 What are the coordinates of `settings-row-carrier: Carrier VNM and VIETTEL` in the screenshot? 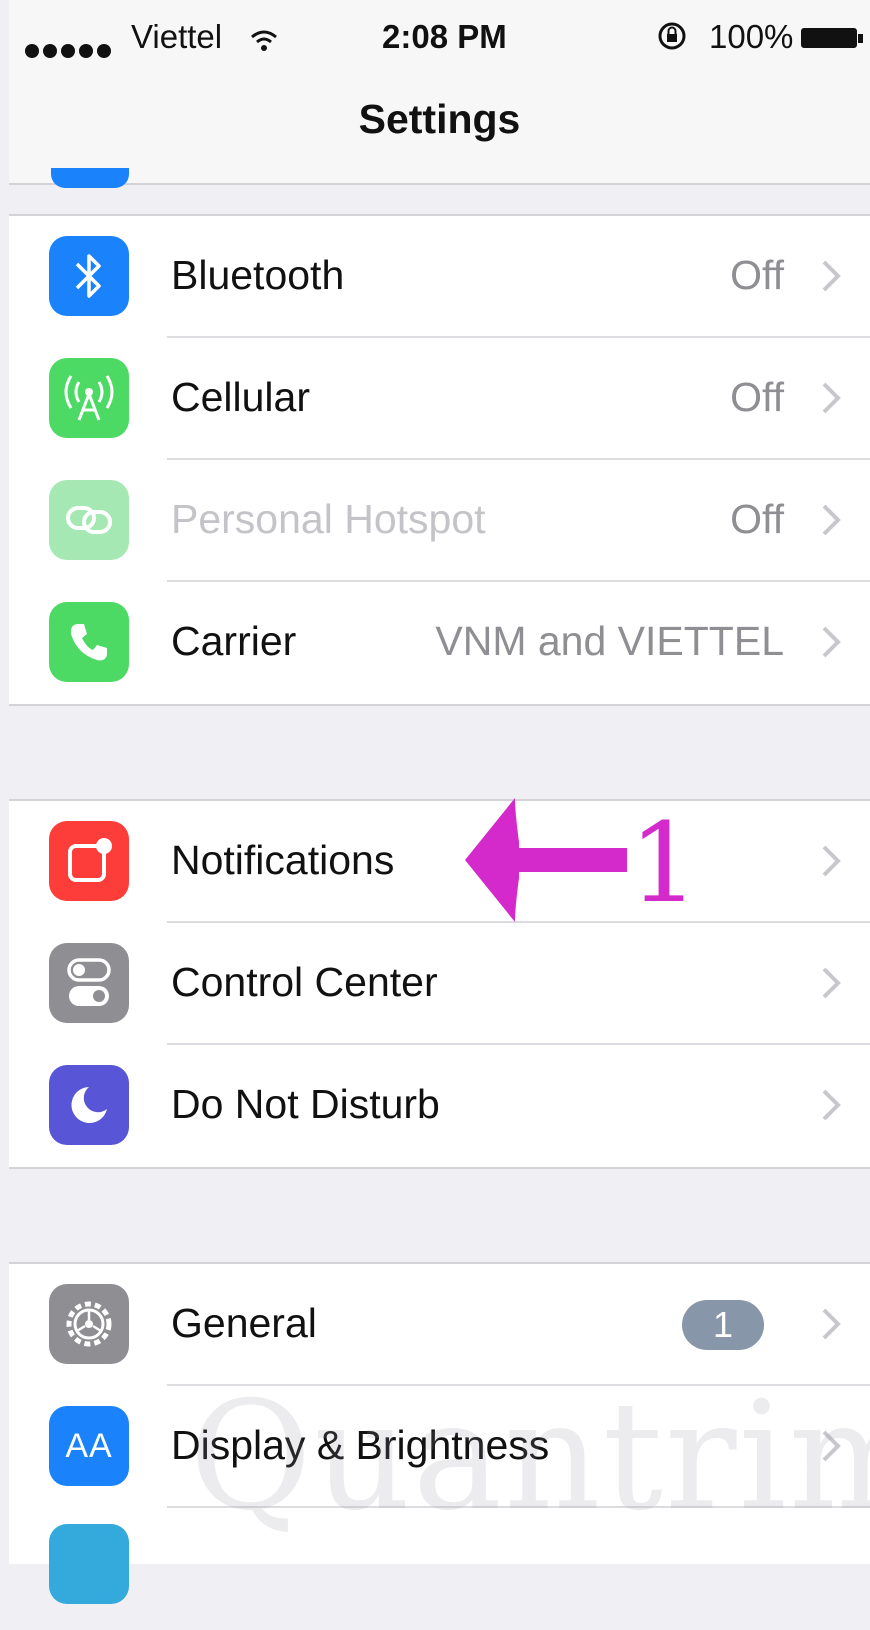 It's located at (439, 643).